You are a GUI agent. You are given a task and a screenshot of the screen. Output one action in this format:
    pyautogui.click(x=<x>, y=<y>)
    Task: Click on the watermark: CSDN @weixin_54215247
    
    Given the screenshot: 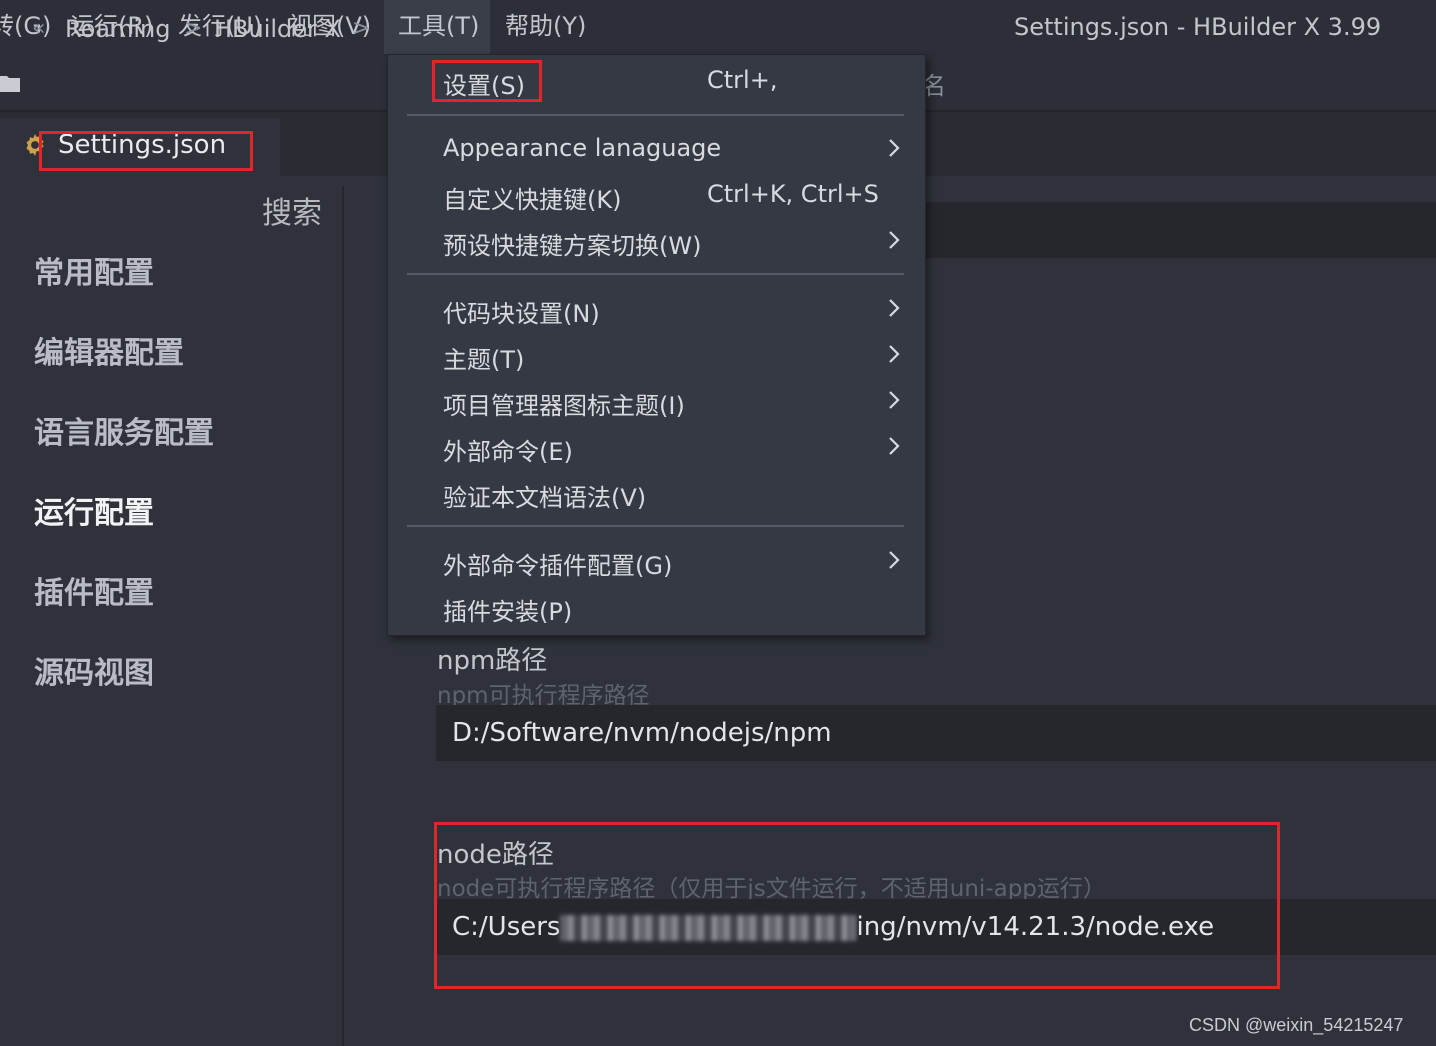 What is the action you would take?
    pyautogui.click(x=1296, y=1025)
    